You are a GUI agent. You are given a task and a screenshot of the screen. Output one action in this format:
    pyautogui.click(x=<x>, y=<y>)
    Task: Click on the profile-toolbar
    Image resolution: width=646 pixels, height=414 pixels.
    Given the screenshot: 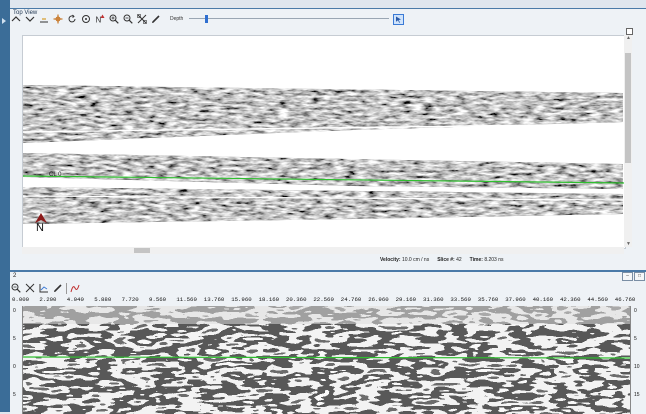 What is the action you would take?
    pyautogui.click(x=46, y=288)
    